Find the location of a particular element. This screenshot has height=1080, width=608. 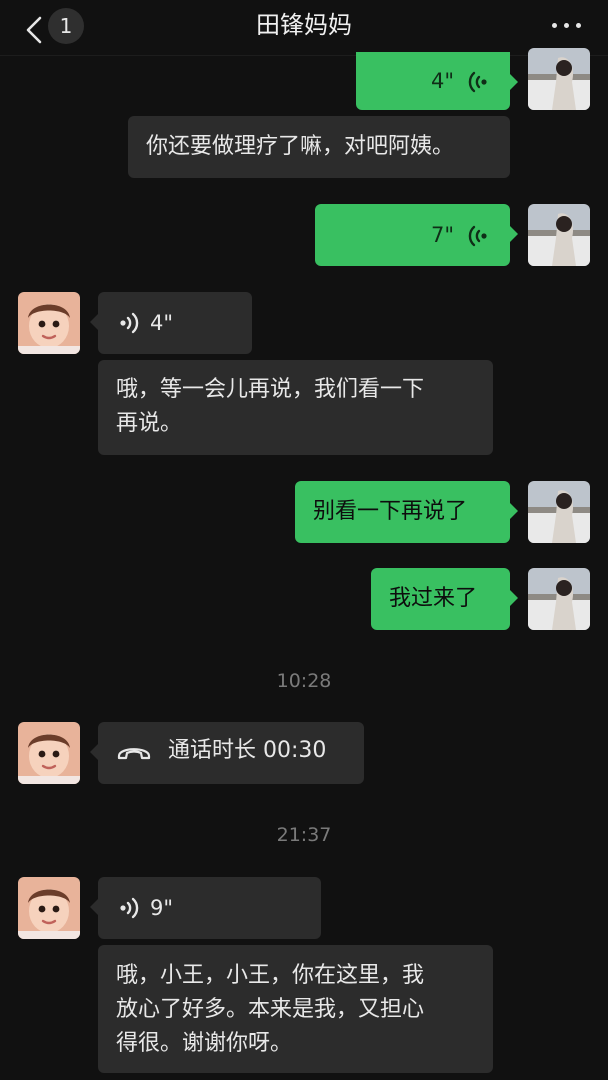

message-line: 再说。 is located at coordinates (149, 423).